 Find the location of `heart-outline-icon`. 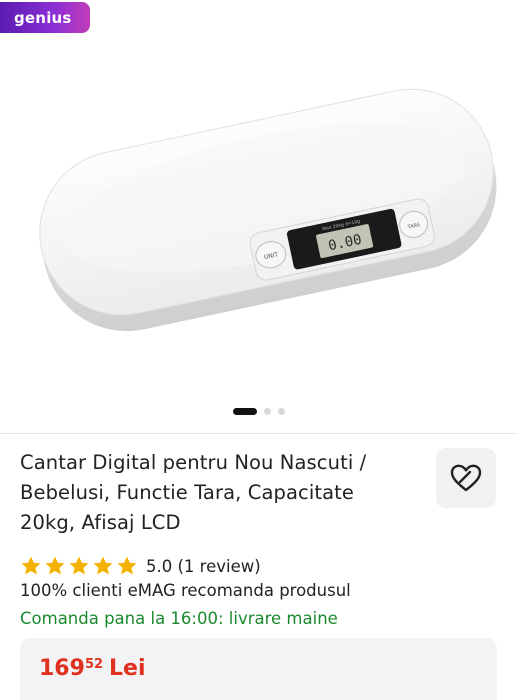

heart-outline-icon is located at coordinates (466, 478).